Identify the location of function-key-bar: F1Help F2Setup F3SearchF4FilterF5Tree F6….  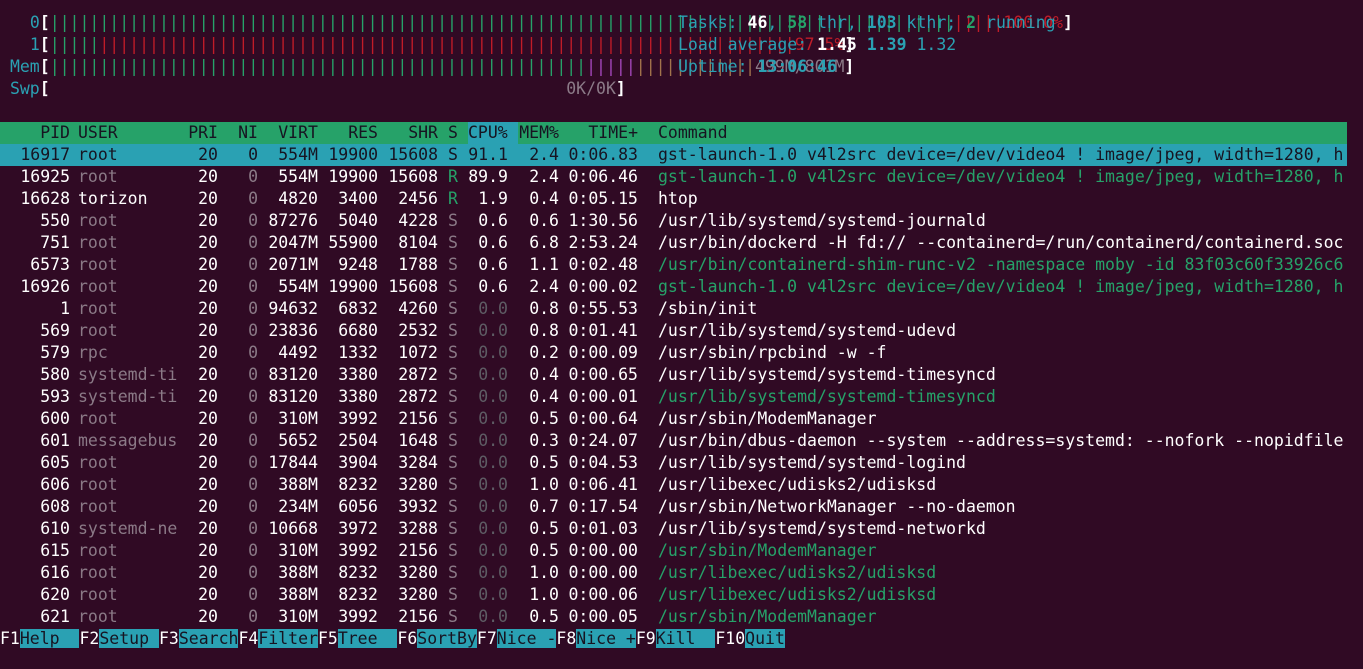
(673, 639).